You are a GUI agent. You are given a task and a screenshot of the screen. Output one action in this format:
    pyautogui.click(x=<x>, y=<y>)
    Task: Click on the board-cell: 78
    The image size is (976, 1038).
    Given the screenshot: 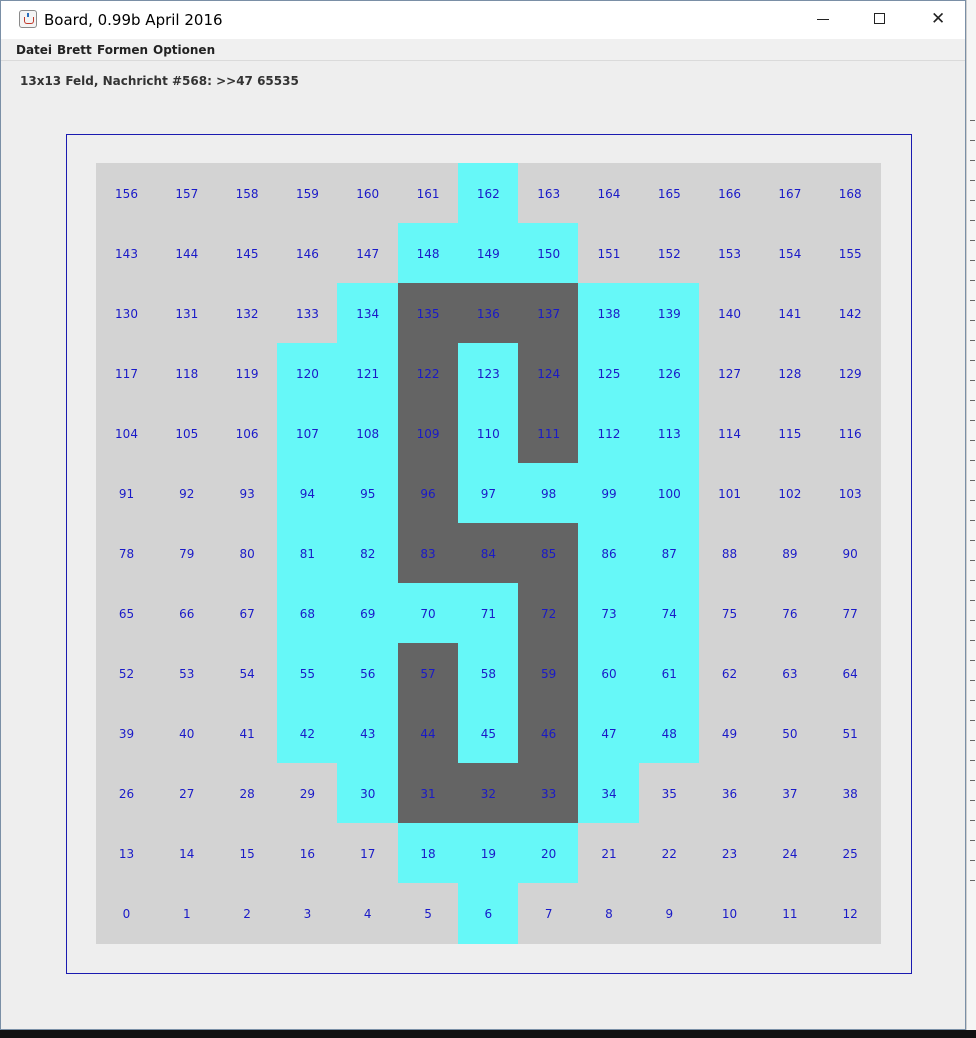 What is the action you would take?
    pyautogui.click(x=126, y=553)
    